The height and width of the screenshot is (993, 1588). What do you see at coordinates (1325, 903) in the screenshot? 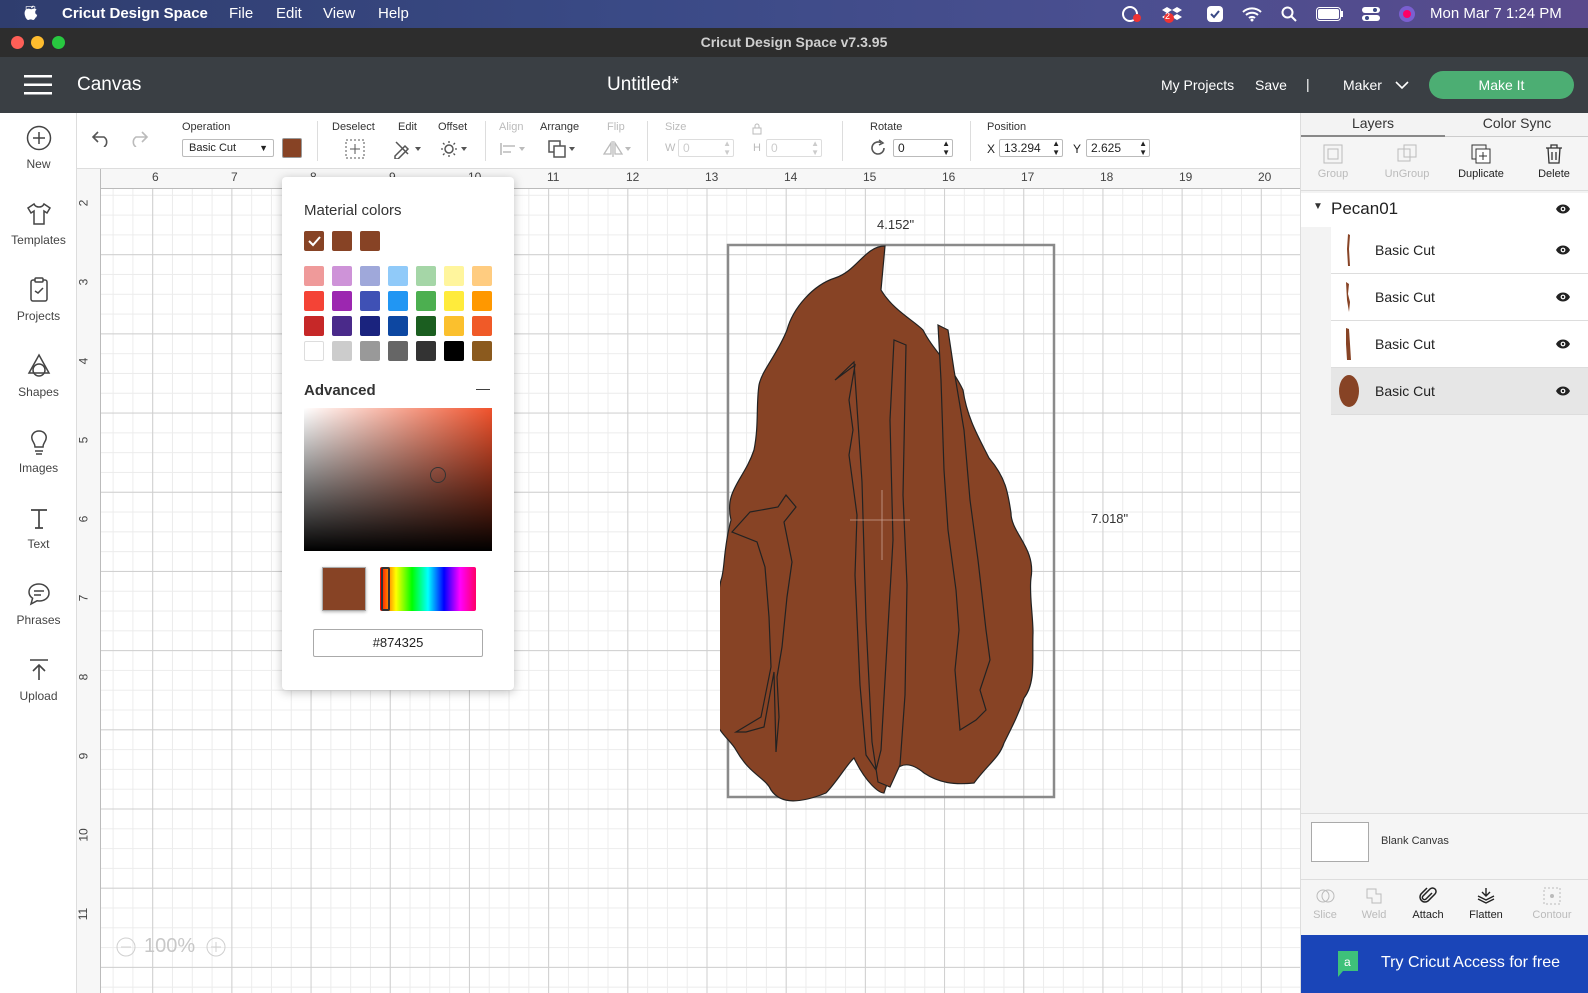
I see `slice-button: Slice` at bounding box center [1325, 903].